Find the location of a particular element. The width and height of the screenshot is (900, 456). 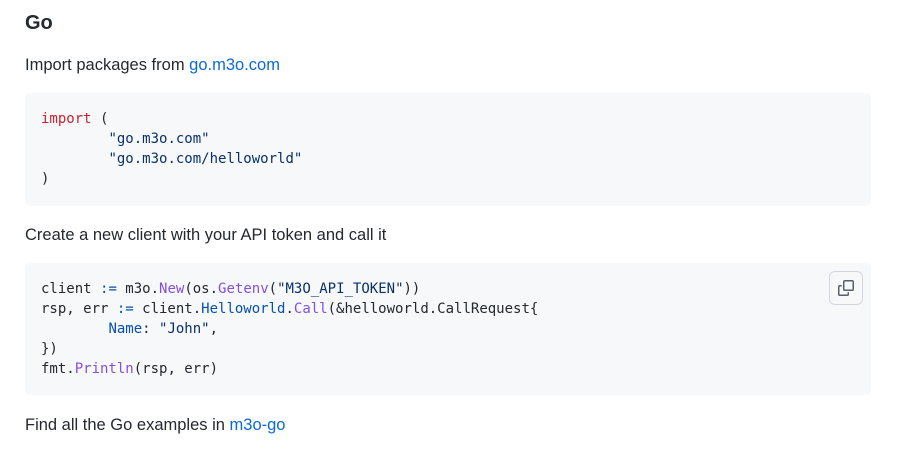

code-string: "John" is located at coordinates (184, 329).